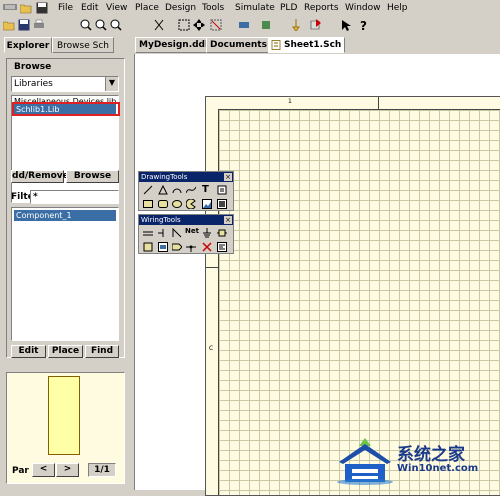  What do you see at coordinates (65, 215) in the screenshot?
I see `component-item: Component_1` at bounding box center [65, 215].